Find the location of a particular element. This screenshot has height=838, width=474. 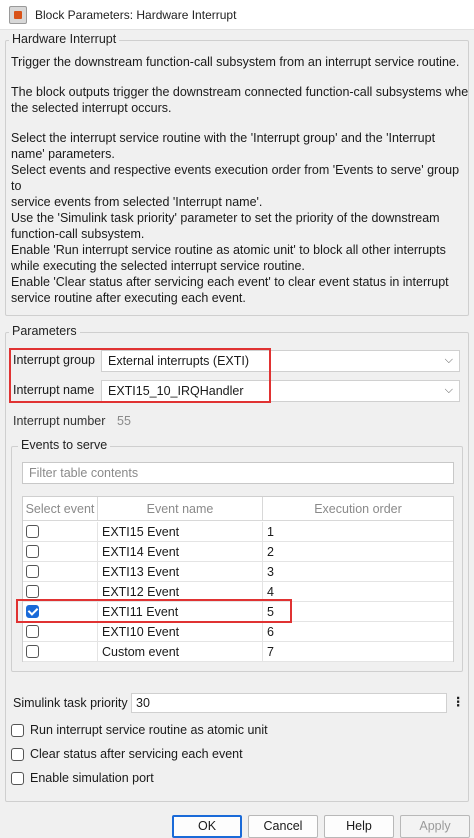

table-row: Custom event 7 is located at coordinates (238, 652).